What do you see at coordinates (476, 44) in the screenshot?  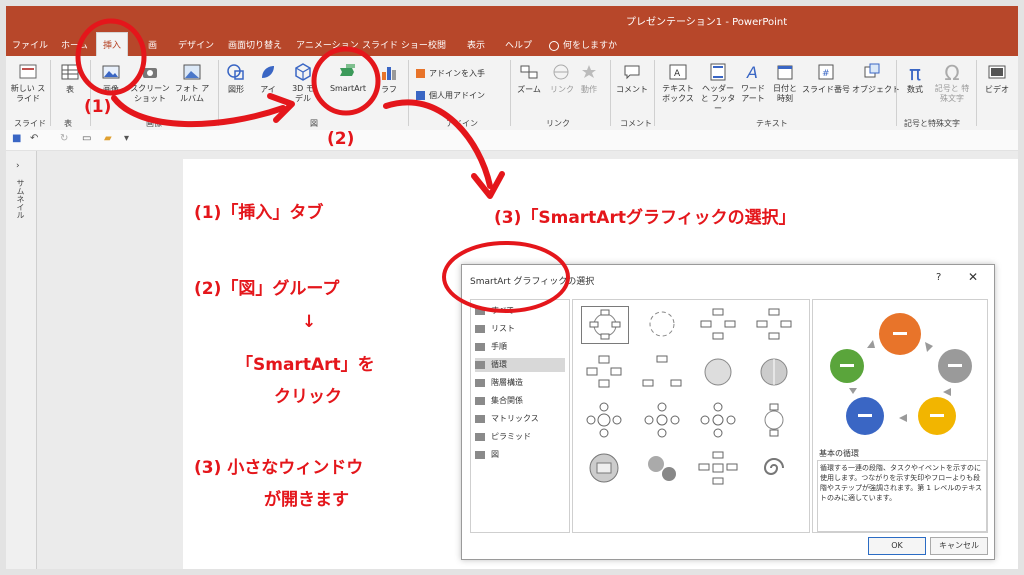 I see `tab-view: 表示` at bounding box center [476, 44].